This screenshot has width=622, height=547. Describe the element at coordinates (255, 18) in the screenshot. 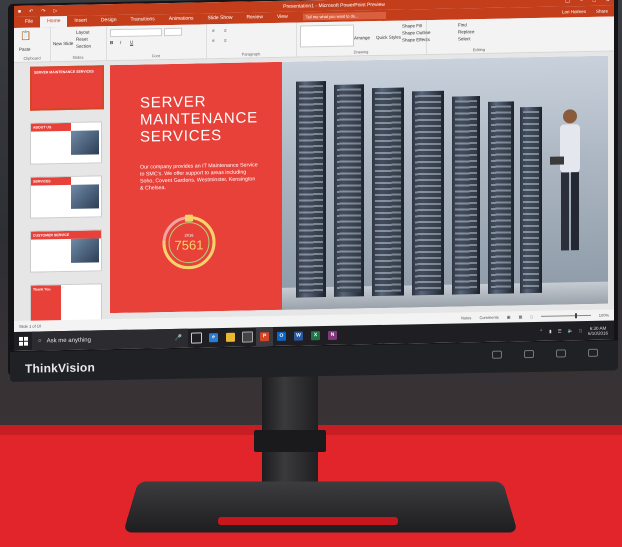

I see `tab-review: Review` at that location.